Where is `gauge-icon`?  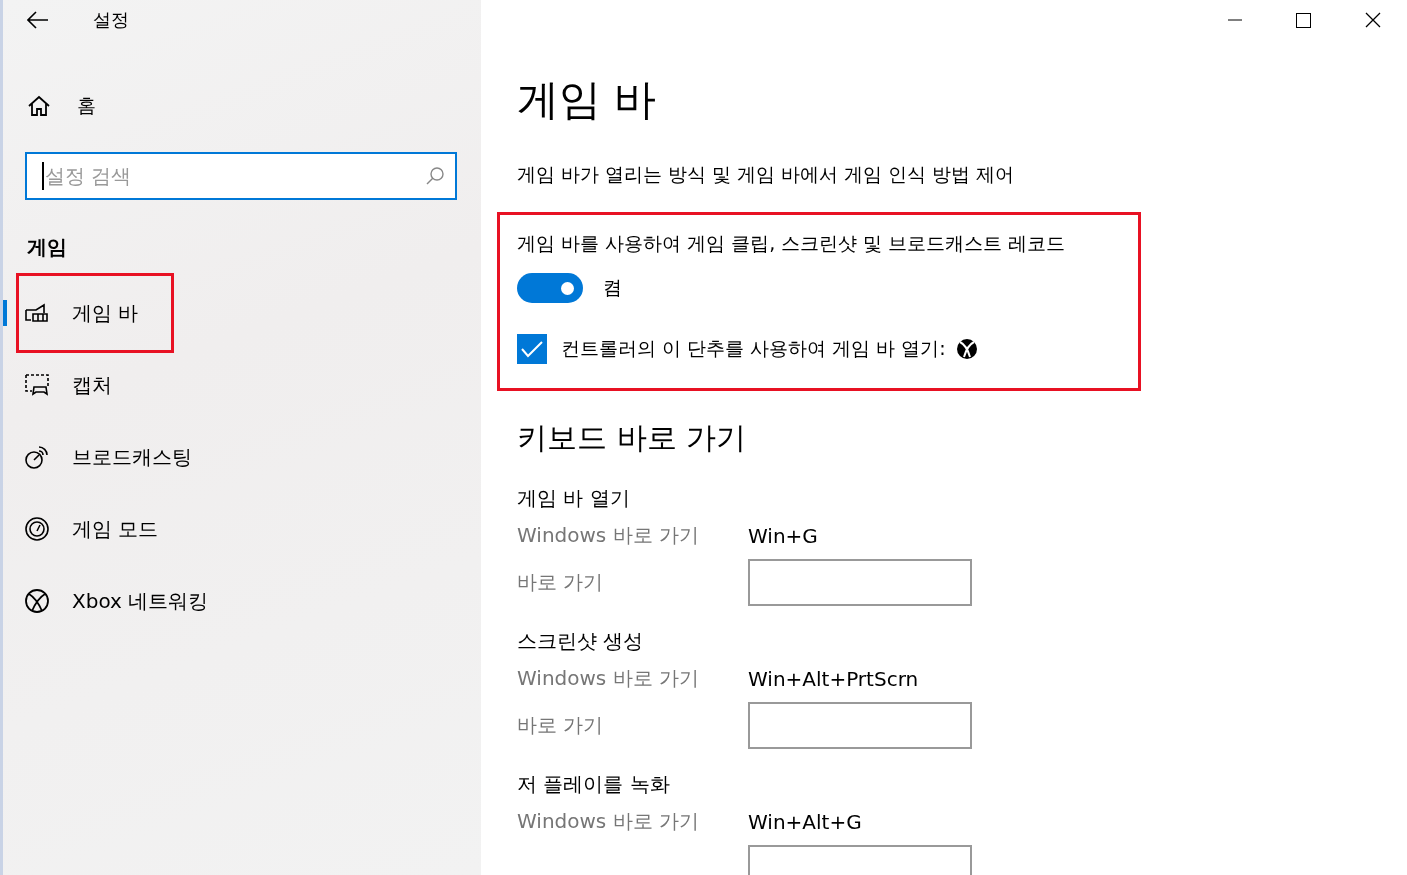 gauge-icon is located at coordinates (37, 529).